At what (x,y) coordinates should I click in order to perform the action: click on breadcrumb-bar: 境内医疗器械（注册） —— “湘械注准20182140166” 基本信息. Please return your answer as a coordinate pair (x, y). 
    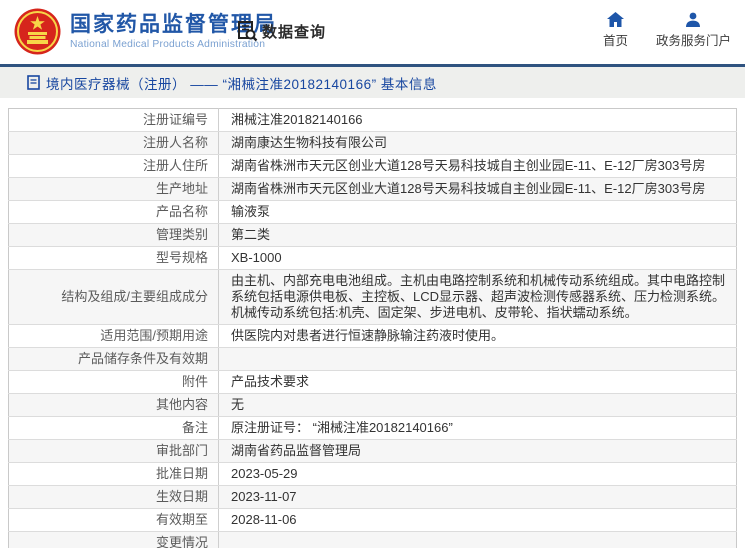
    Looking at the image, I should click on (372, 81).